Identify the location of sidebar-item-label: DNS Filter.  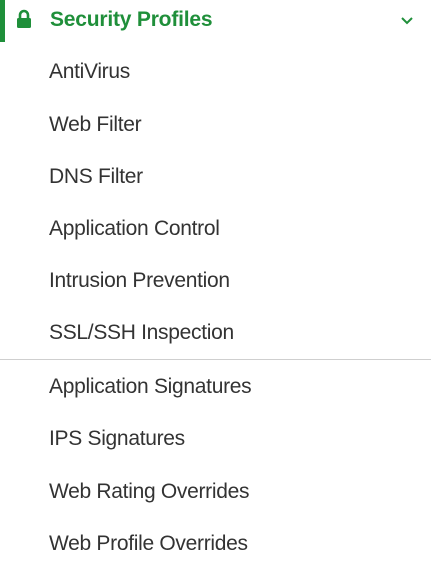
(96, 176).